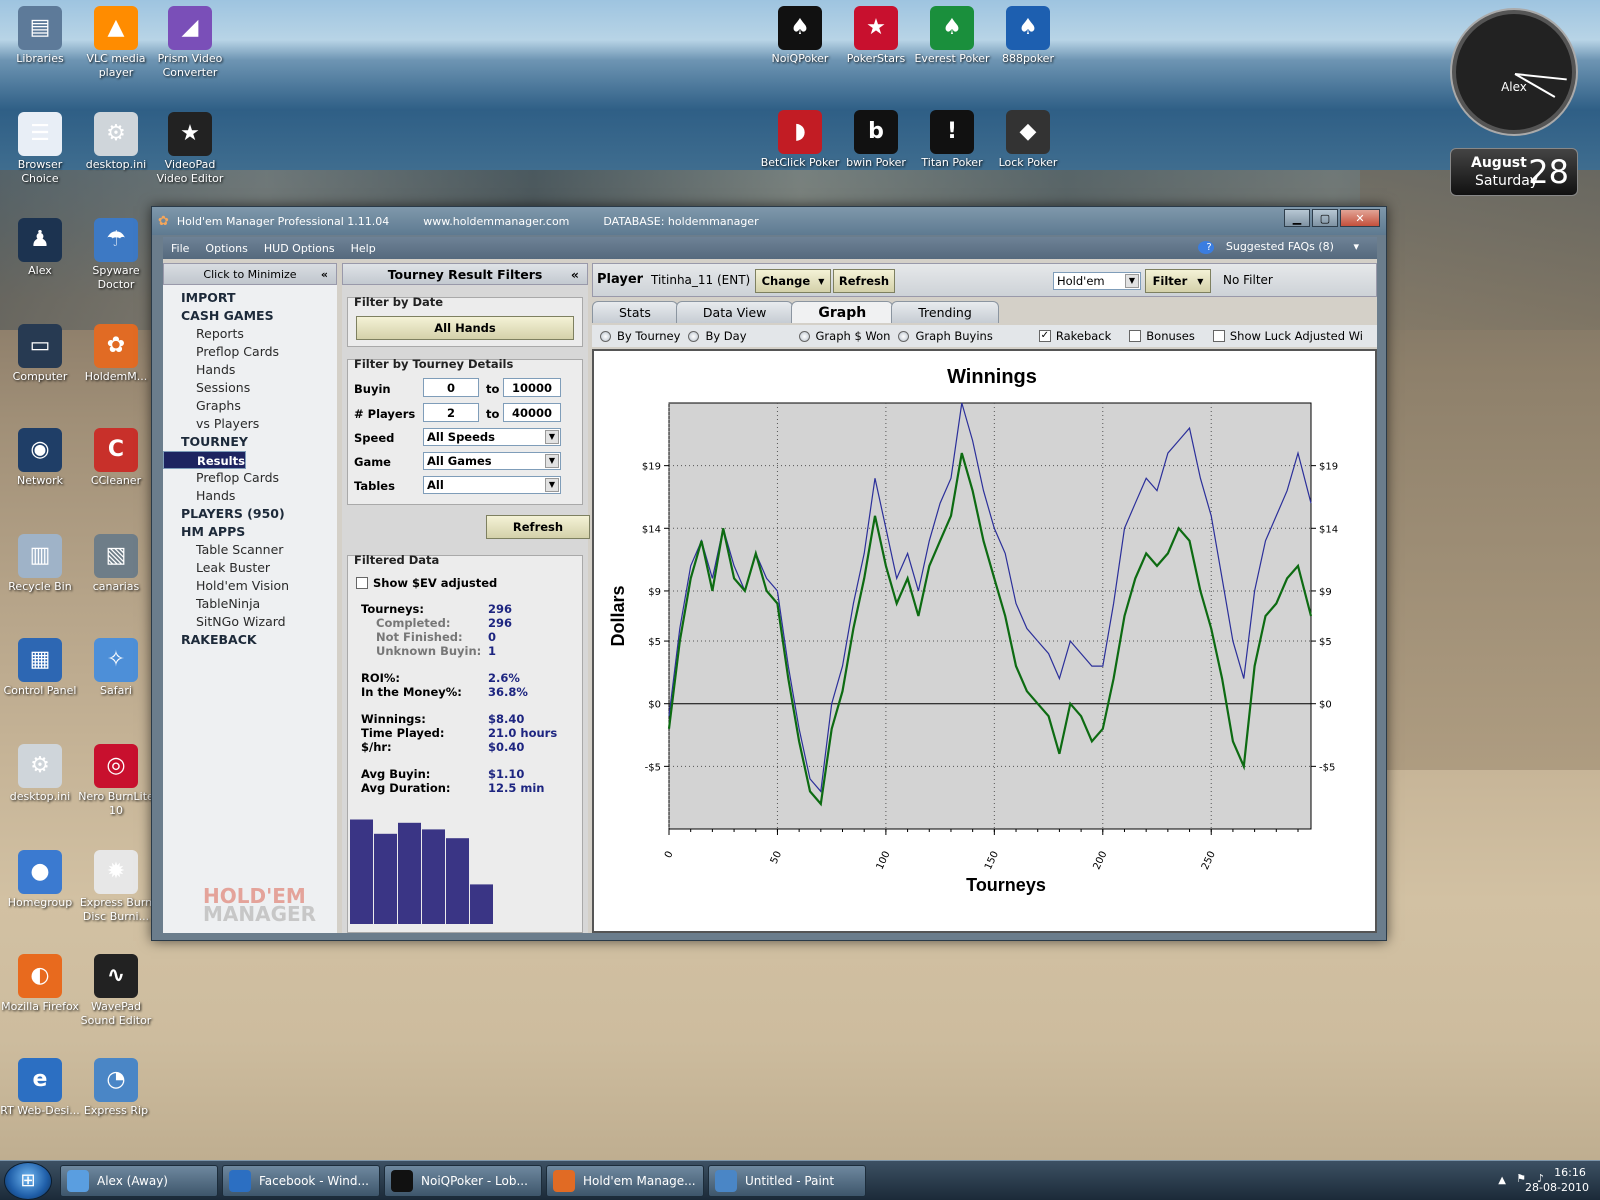 The width and height of the screenshot is (1600, 1200). Describe the element at coordinates (717, 336) in the screenshot. I see `by-day-radio: By Day` at that location.